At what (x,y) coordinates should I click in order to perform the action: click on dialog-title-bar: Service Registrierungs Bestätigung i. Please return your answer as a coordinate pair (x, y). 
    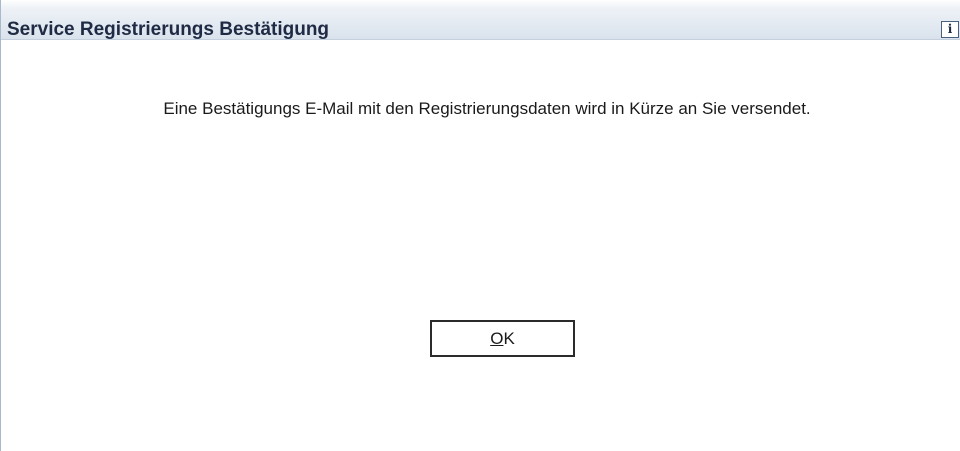
    Looking at the image, I should click on (480, 20).